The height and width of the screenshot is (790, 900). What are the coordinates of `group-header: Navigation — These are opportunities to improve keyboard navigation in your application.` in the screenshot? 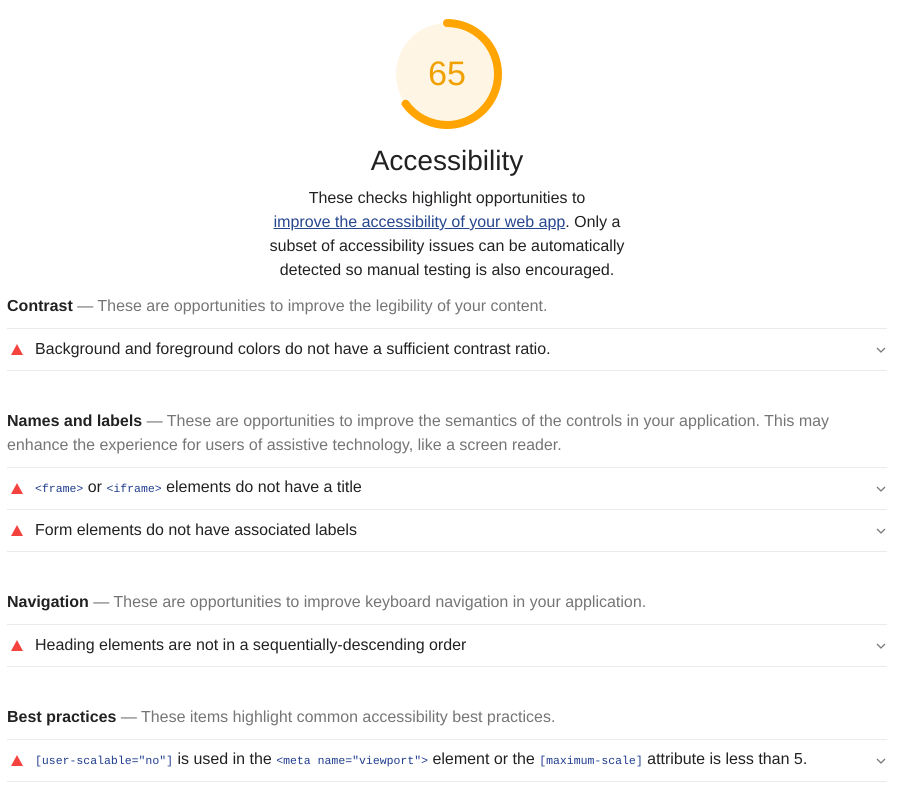 It's located at (327, 603).